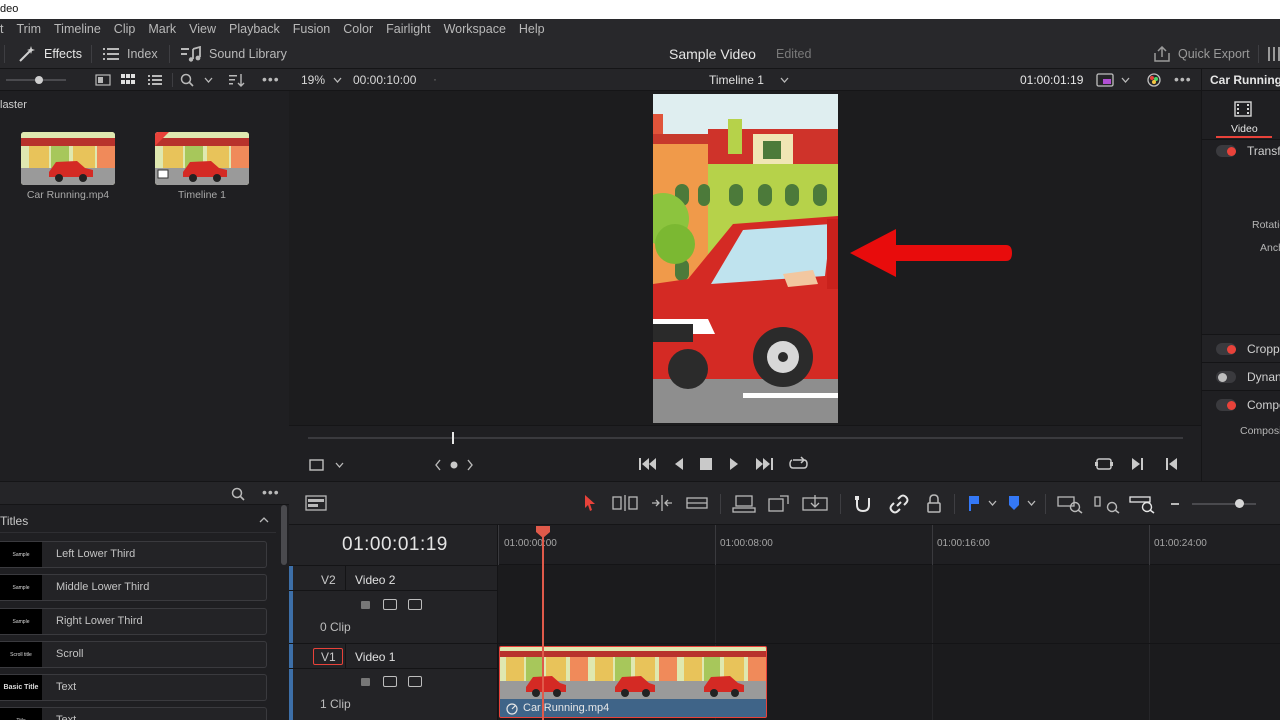 This screenshot has width=1280, height=720. I want to click on menu-item-help: Help, so click(532, 29).